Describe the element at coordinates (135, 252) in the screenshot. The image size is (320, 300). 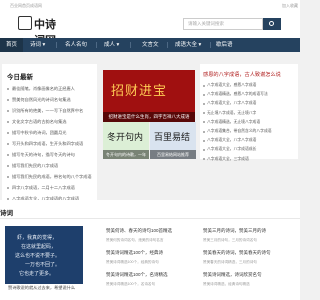
I see `poem-entry-title: 赞美诗词精选100个，经典诗` at that location.